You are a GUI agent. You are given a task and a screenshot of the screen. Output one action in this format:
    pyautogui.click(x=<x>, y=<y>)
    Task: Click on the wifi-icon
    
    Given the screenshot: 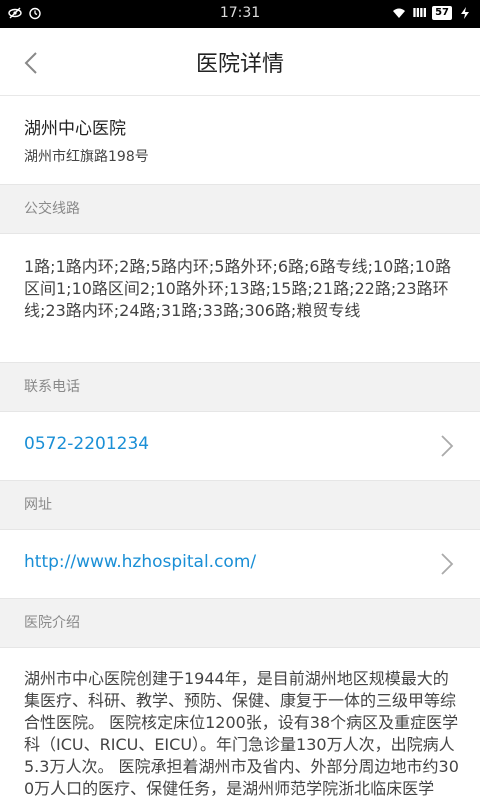 What is the action you would take?
    pyautogui.click(x=399, y=13)
    